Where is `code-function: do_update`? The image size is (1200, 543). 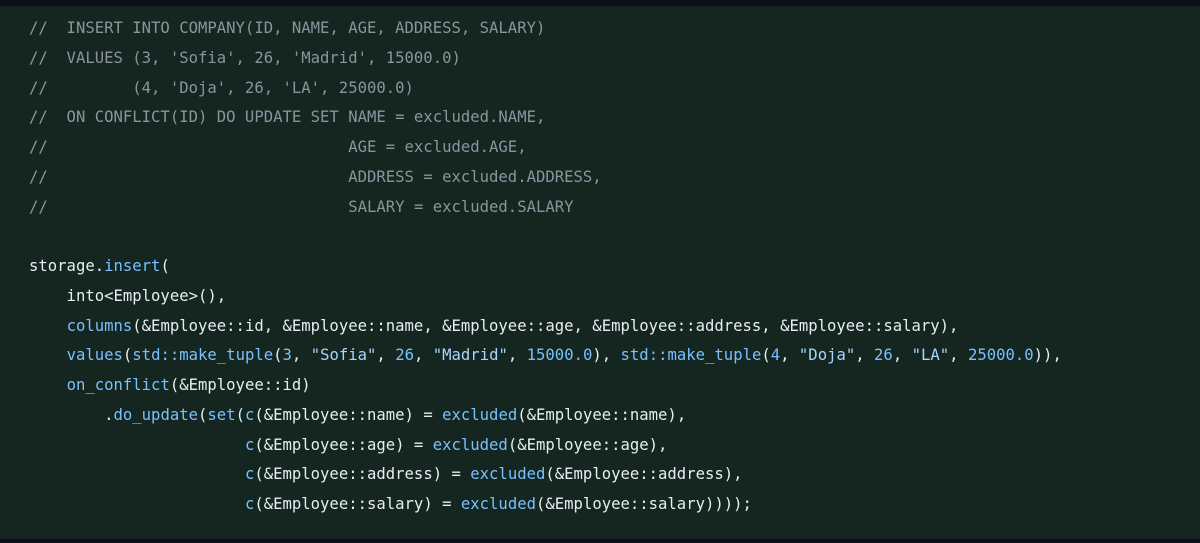
code-function: do_update is located at coordinates (156, 414).